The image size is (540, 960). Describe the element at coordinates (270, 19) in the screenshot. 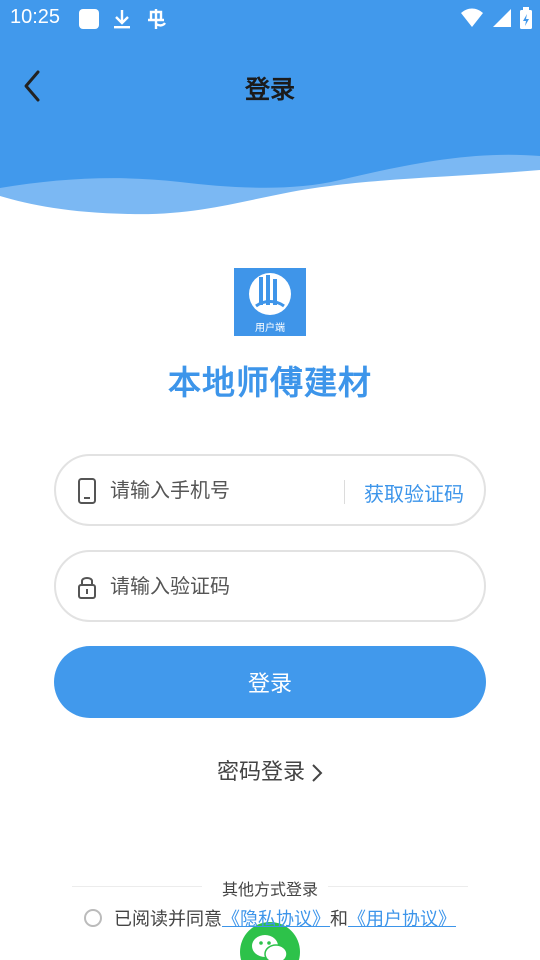

I see `status-bar: 10:25` at that location.